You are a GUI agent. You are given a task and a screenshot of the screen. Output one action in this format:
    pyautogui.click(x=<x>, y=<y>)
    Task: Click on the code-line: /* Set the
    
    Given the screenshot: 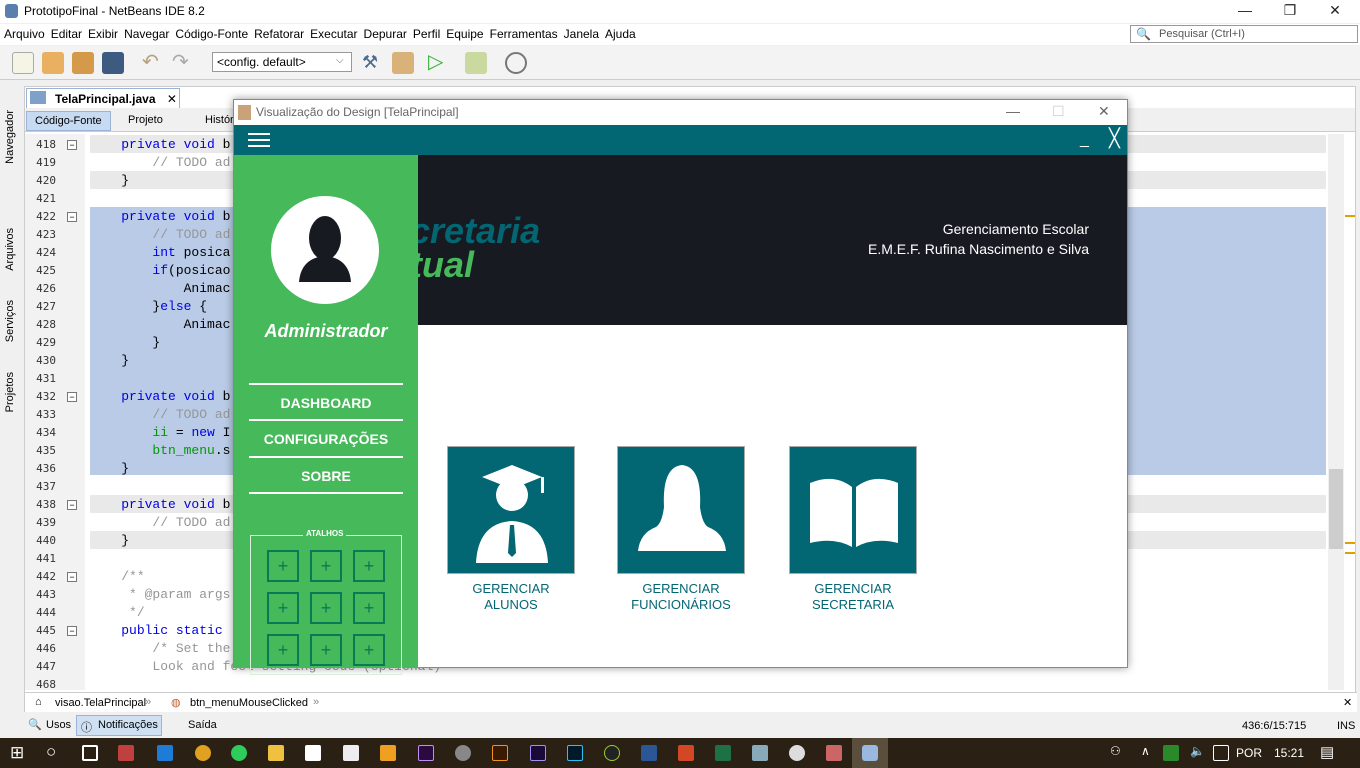 What is the action you would take?
    pyautogui.click(x=160, y=649)
    